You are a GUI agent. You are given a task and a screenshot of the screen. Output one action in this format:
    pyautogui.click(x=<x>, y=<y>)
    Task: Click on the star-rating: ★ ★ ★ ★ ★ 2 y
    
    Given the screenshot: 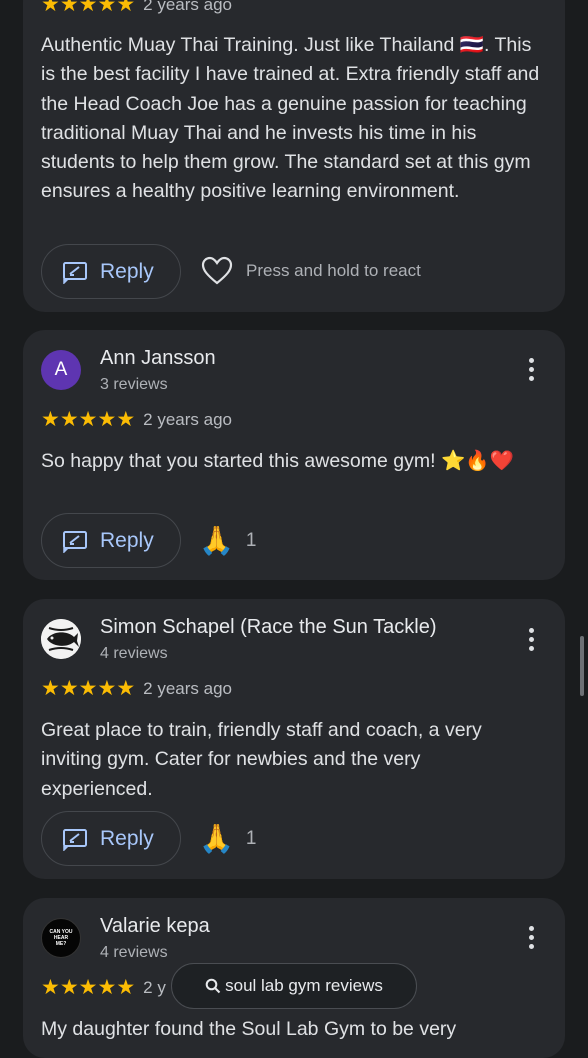 What is the action you would take?
    pyautogui.click(x=103, y=987)
    